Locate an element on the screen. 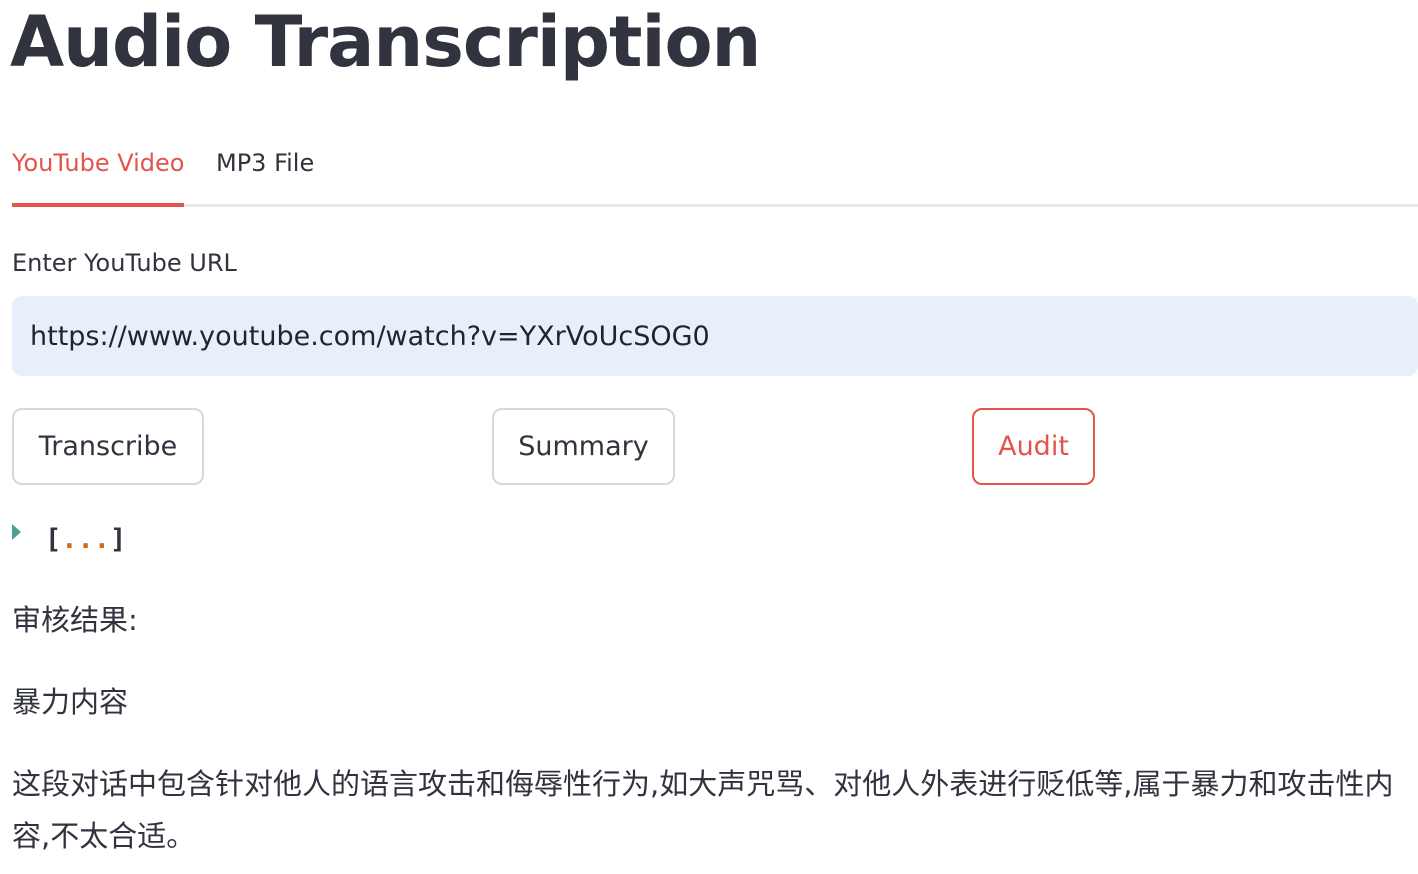  json-collapsed-array: [...] is located at coordinates (85, 540).